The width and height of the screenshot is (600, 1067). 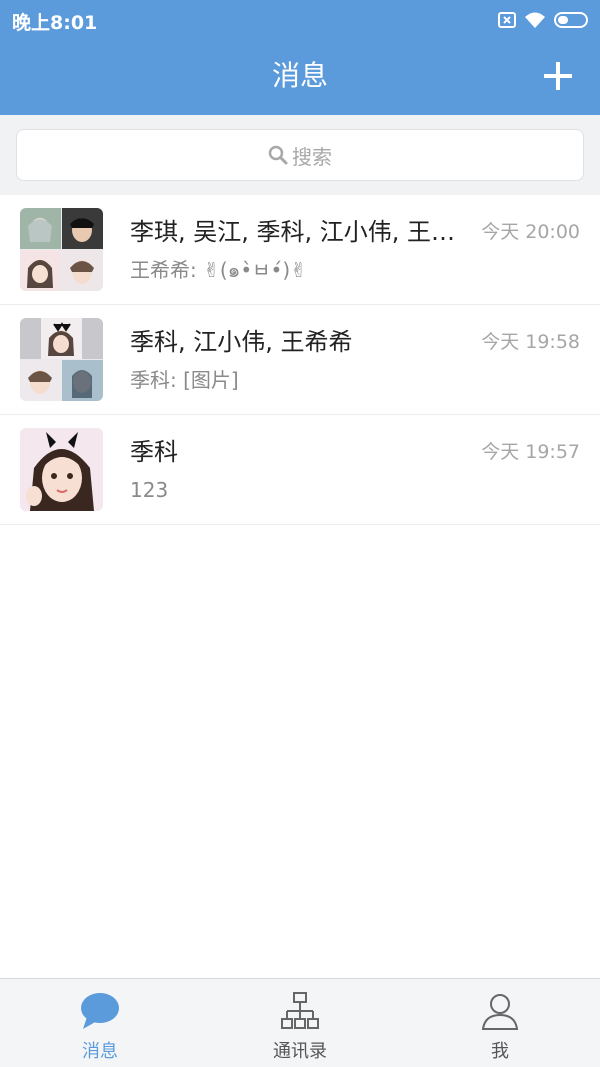 I want to click on page-title: 消息, so click(x=299, y=75).